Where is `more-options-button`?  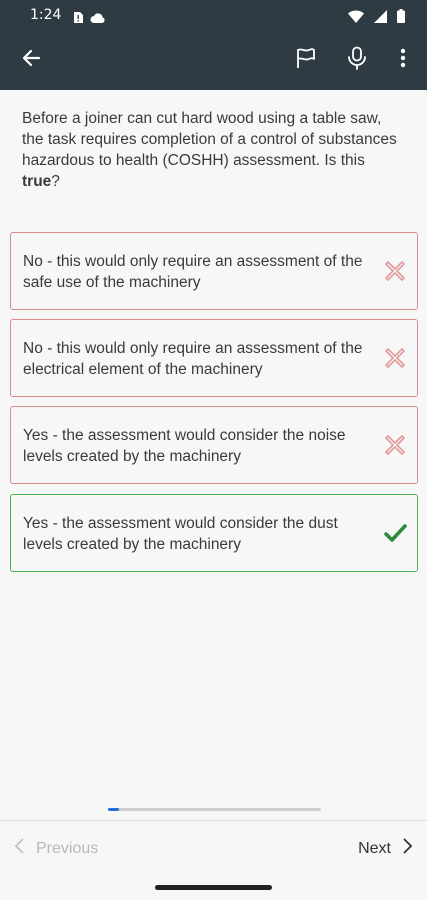
more-options-button is located at coordinates (403, 60).